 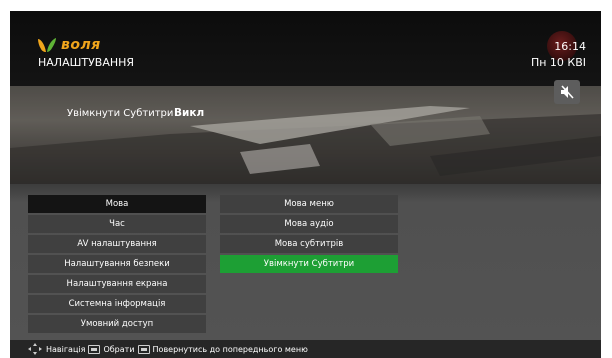 What do you see at coordinates (119, 349) in the screenshot?
I see `footer-select-label: Обрати` at bounding box center [119, 349].